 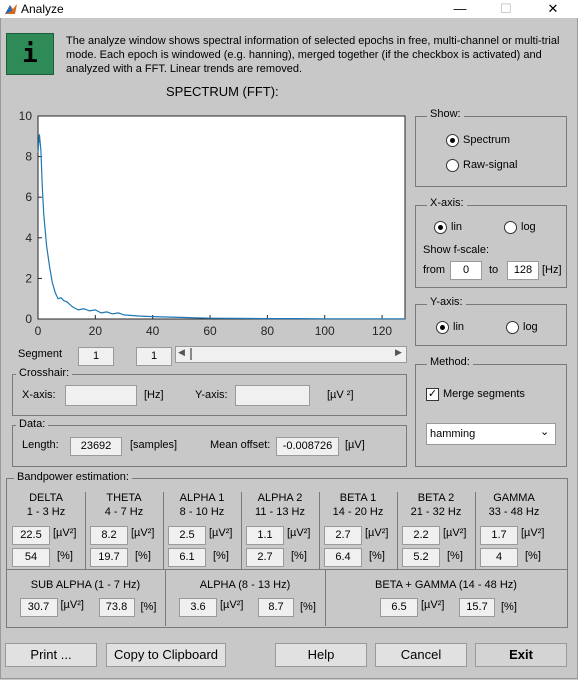 I want to click on mean-offset-label: Mean offset:, so click(x=240, y=445).